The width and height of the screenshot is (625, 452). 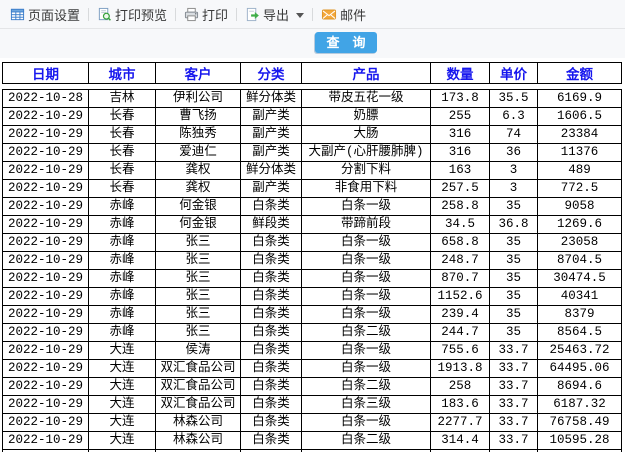 What do you see at coordinates (460, 368) in the screenshot?
I see `cell-quantity: 1913.8` at bounding box center [460, 368].